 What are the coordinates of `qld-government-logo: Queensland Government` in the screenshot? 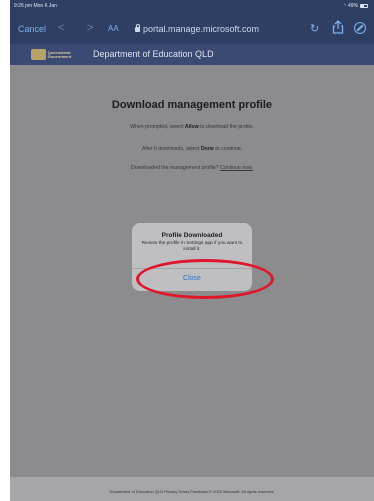 It's located at (61, 54).